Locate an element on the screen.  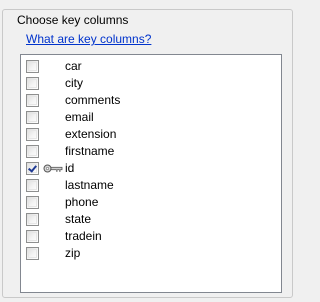
column-name-label: firstname is located at coordinates (90, 151).